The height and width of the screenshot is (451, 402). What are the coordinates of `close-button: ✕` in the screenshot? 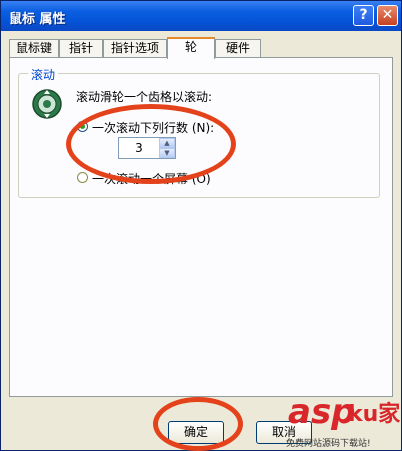 It's located at (387, 15).